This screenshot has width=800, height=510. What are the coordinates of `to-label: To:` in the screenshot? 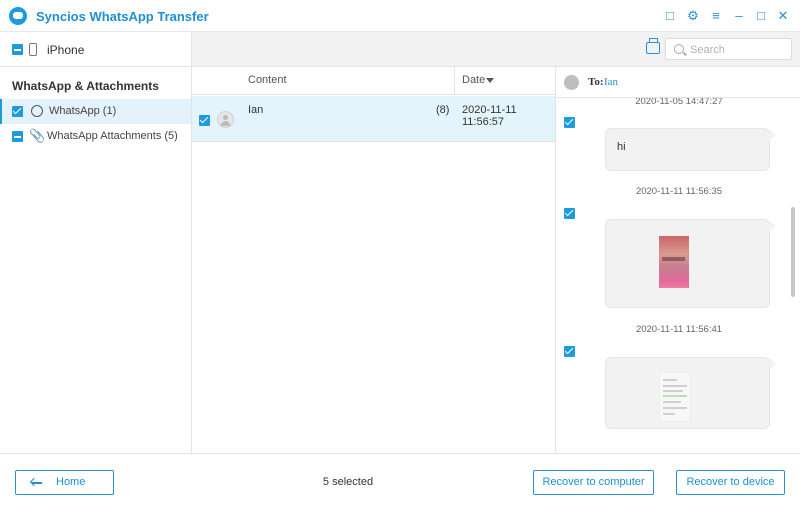 It's located at (596, 82).